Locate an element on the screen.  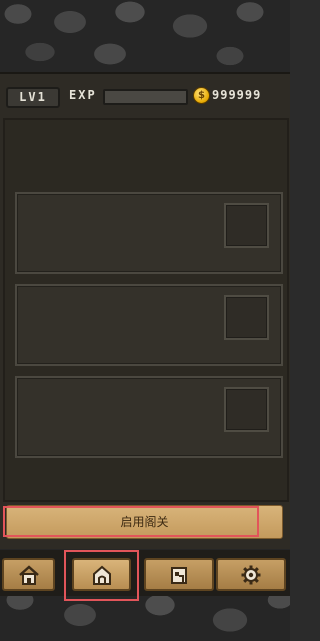
nav-home-button is located at coordinates (101, 574).